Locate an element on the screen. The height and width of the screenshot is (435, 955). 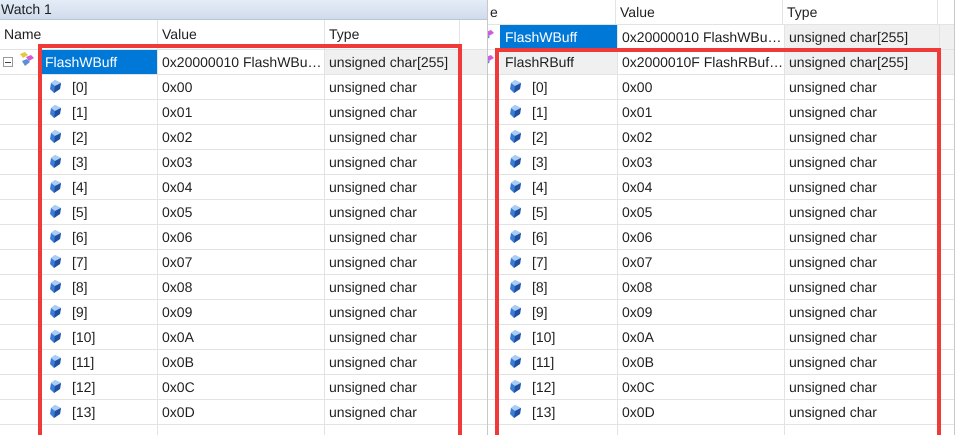
element-index: [10] is located at coordinates (84, 337).